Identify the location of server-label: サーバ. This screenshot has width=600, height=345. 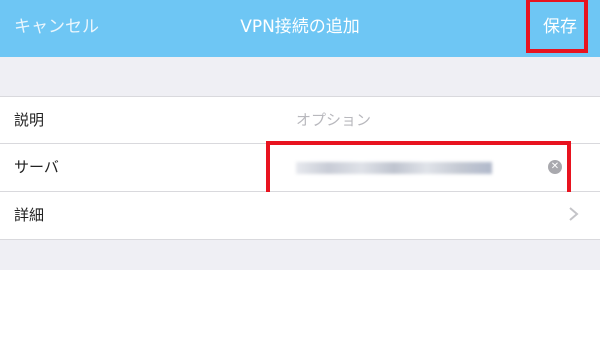
(36, 167).